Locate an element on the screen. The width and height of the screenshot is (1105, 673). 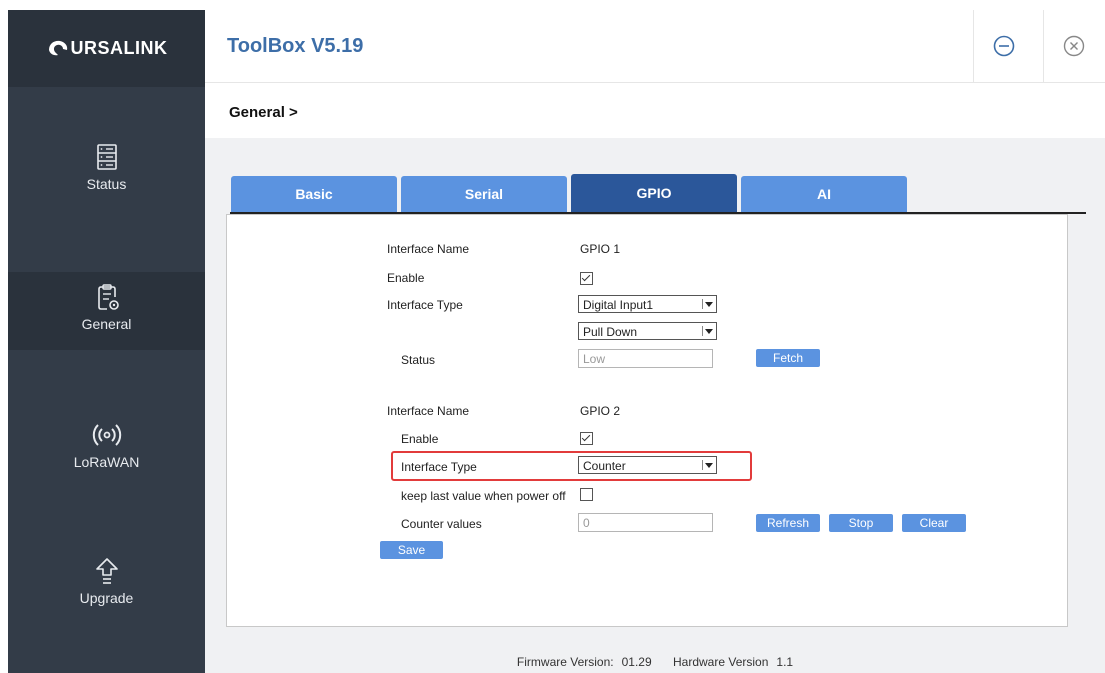
logo: URSALINK is located at coordinates (106, 48).